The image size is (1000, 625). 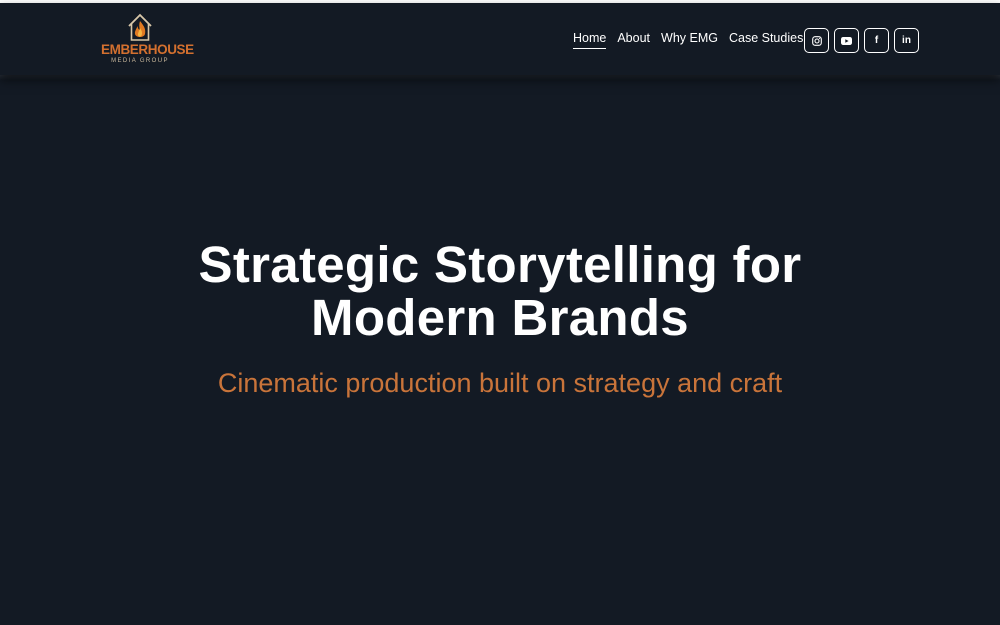 I want to click on nav-why-emg: Why EMG, so click(x=689, y=39).